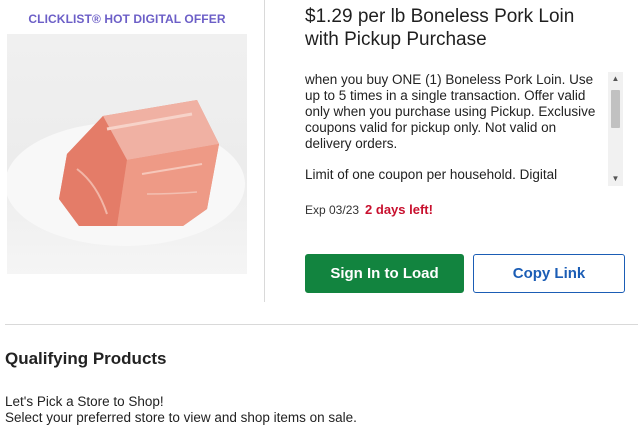 The width and height of the screenshot is (638, 428). I want to click on qualifying-products-heading: Qualifying Products, so click(86, 358).